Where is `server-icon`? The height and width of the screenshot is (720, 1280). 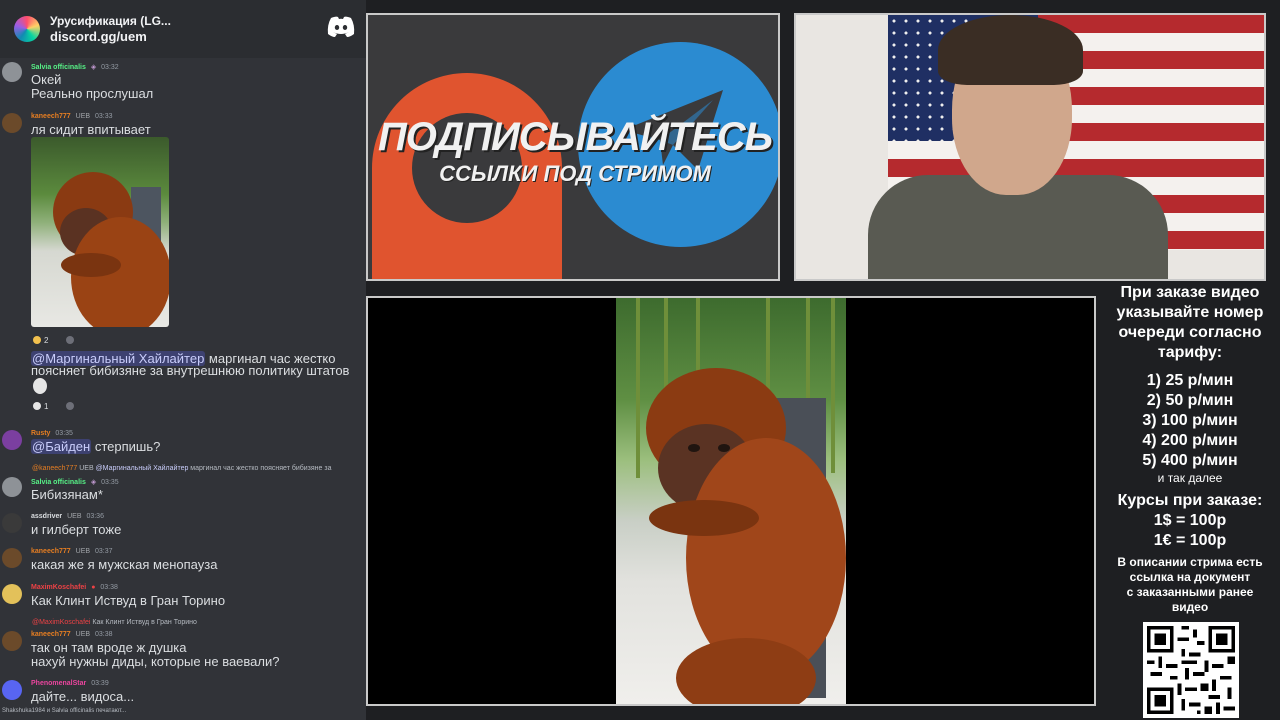 server-icon is located at coordinates (27, 29).